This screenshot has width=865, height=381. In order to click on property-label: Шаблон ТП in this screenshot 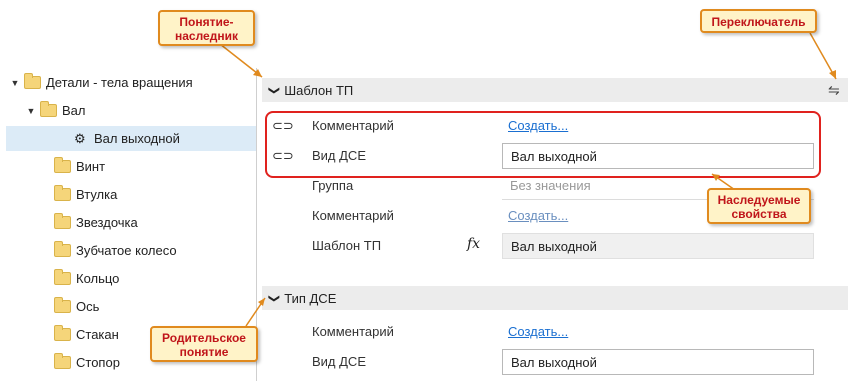, I will do `click(347, 245)`.